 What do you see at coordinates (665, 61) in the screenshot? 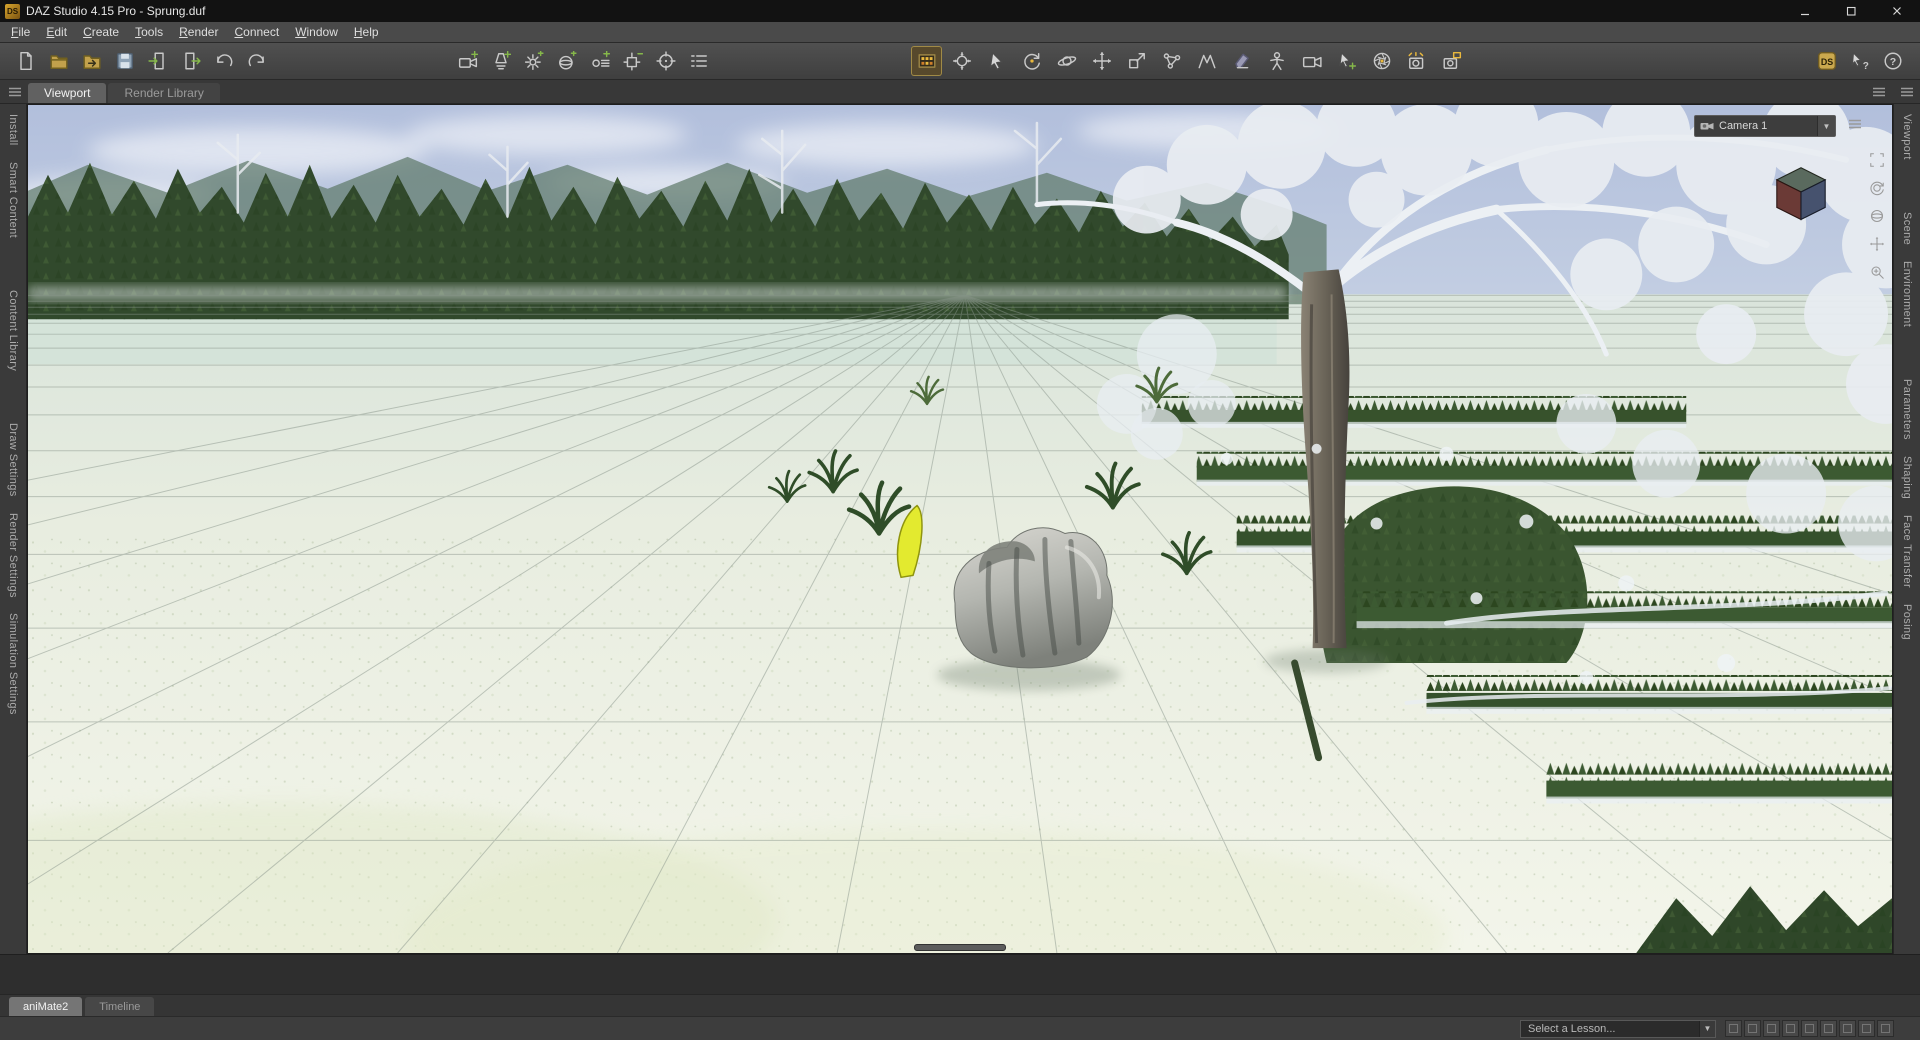
I see `aim-frame-button` at bounding box center [665, 61].